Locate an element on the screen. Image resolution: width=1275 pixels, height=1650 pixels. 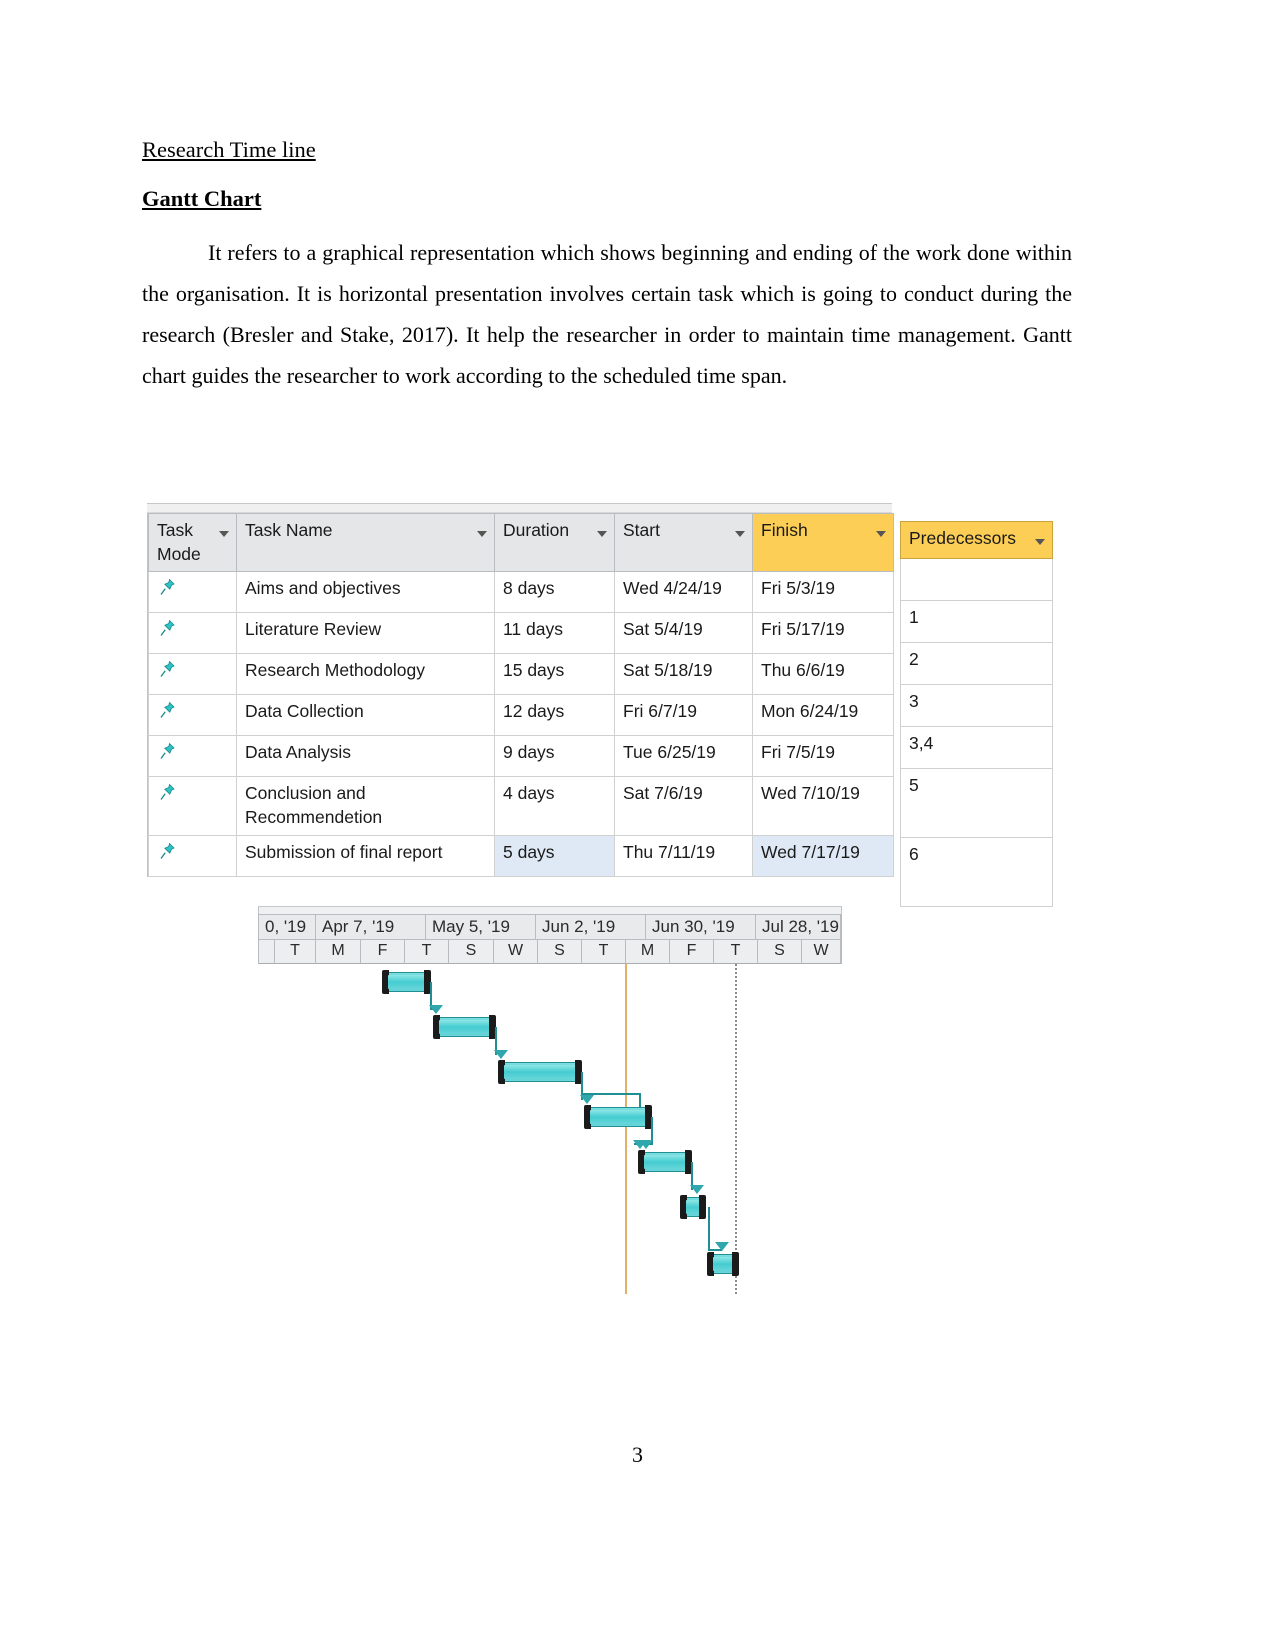
cell-task-name: Conclusion and Recommendetion is located at coordinates (365, 806).